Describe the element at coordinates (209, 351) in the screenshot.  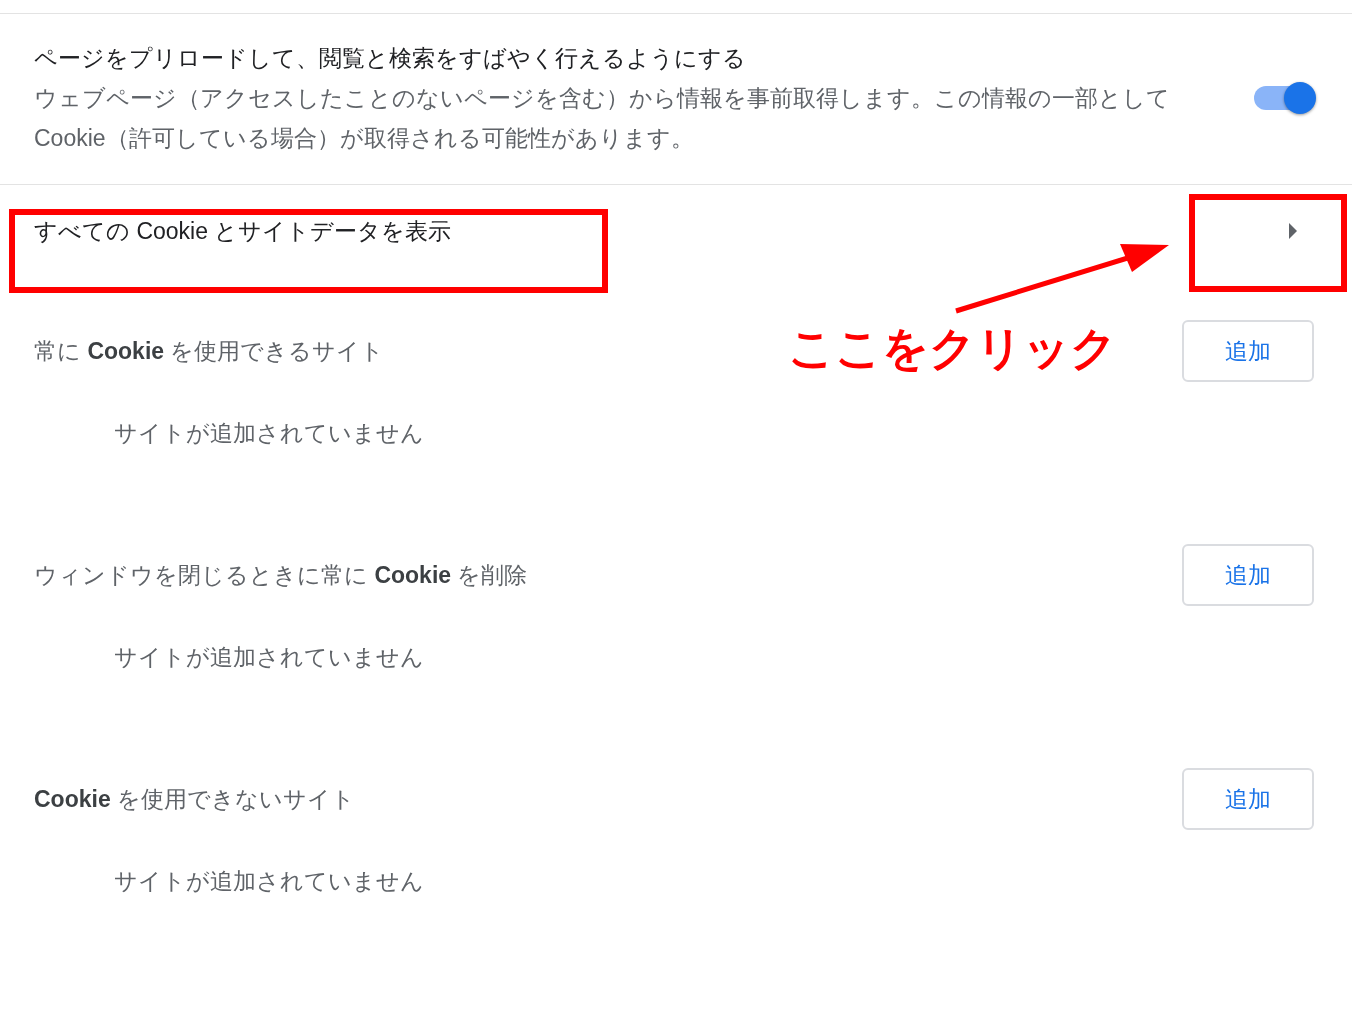
I see `section-title: 常に Cookie を使用できるサイト` at that location.